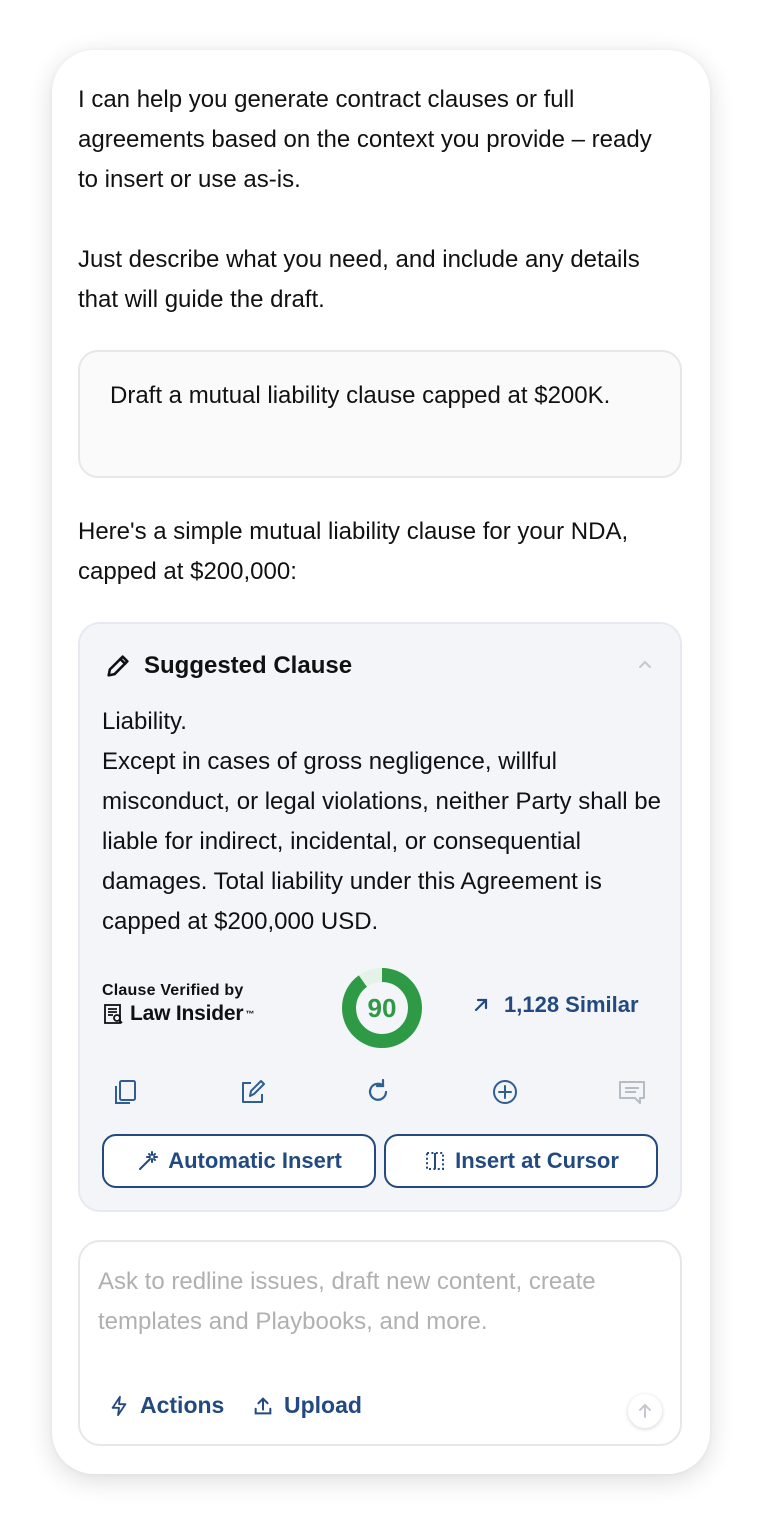 The image size is (760, 1524). I want to click on law-insider-logo-icon, so click(113, 1014).